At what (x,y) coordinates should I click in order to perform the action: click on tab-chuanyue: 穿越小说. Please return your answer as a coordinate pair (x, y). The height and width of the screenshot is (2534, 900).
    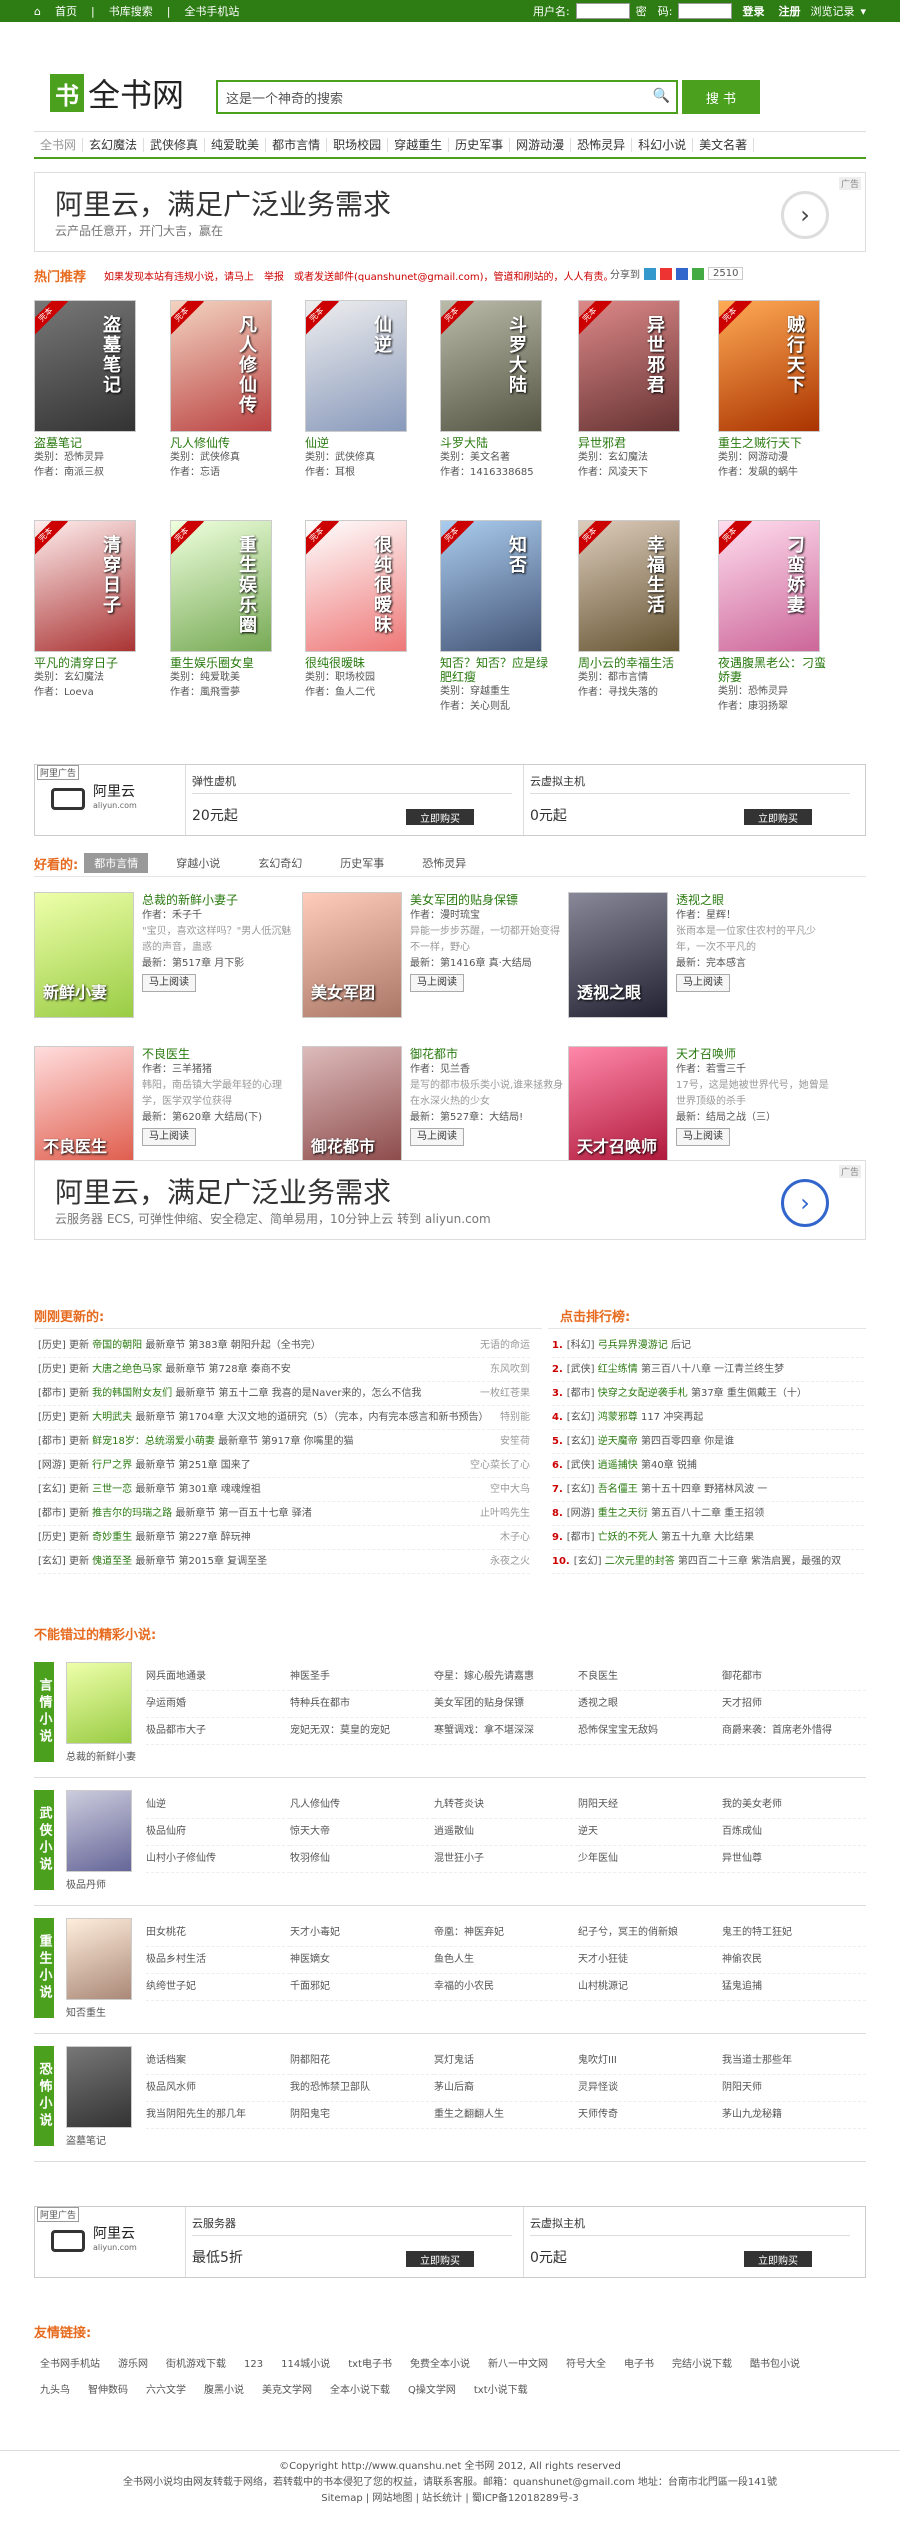
    Looking at the image, I should click on (198, 863).